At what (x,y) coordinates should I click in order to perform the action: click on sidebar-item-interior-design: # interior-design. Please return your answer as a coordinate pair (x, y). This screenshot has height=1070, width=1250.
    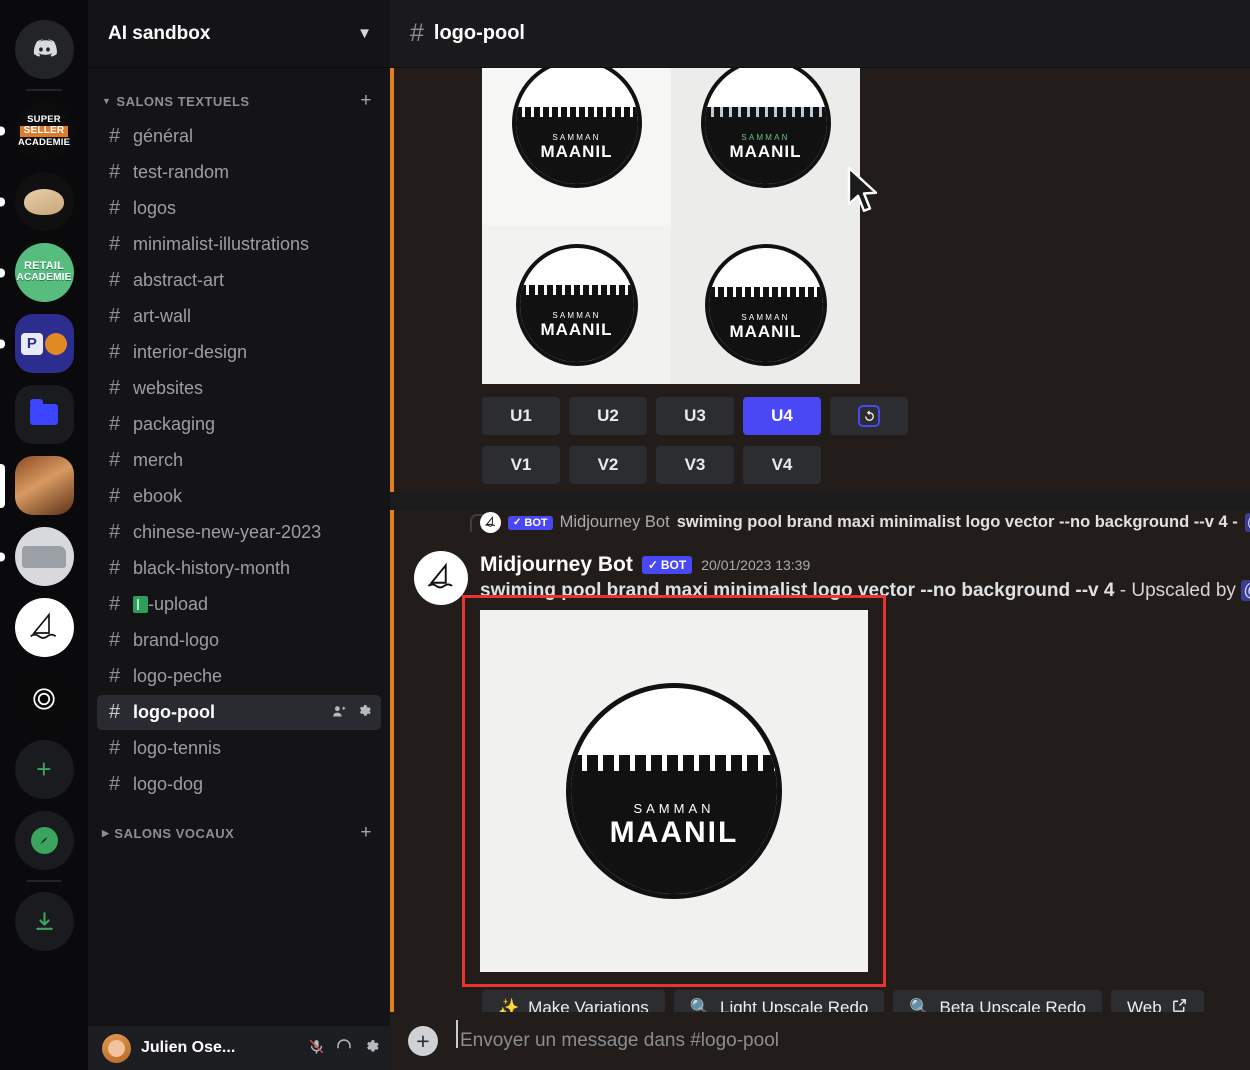
    Looking at the image, I should click on (239, 352).